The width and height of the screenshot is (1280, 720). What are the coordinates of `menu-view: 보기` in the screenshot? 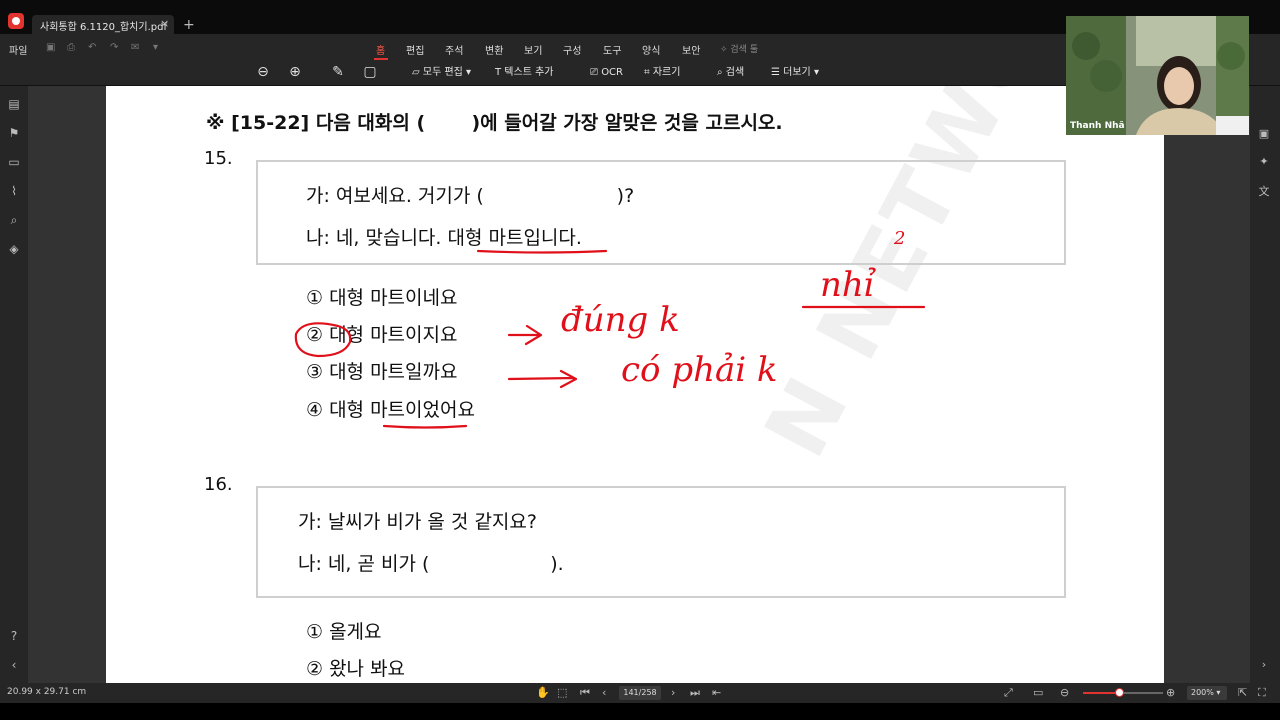 It's located at (533, 49).